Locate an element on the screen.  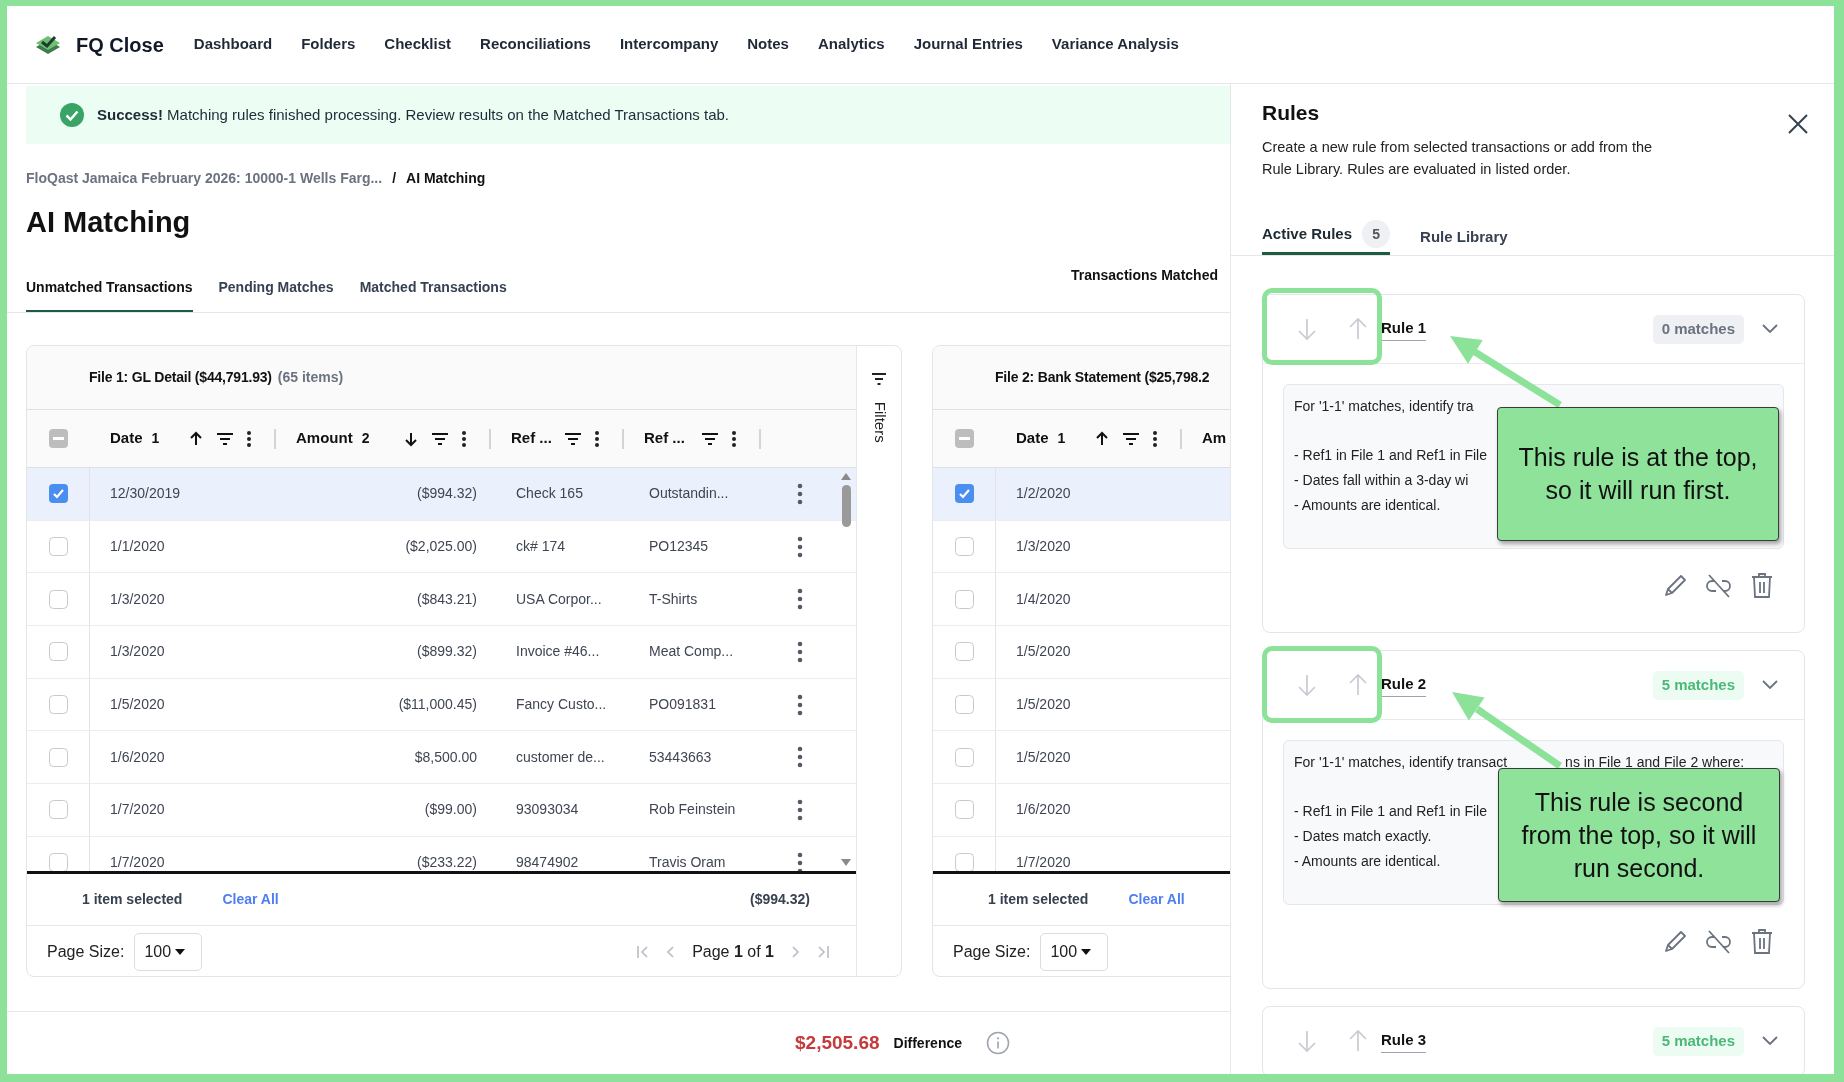
tab: Rule Library is located at coordinates (1464, 240).